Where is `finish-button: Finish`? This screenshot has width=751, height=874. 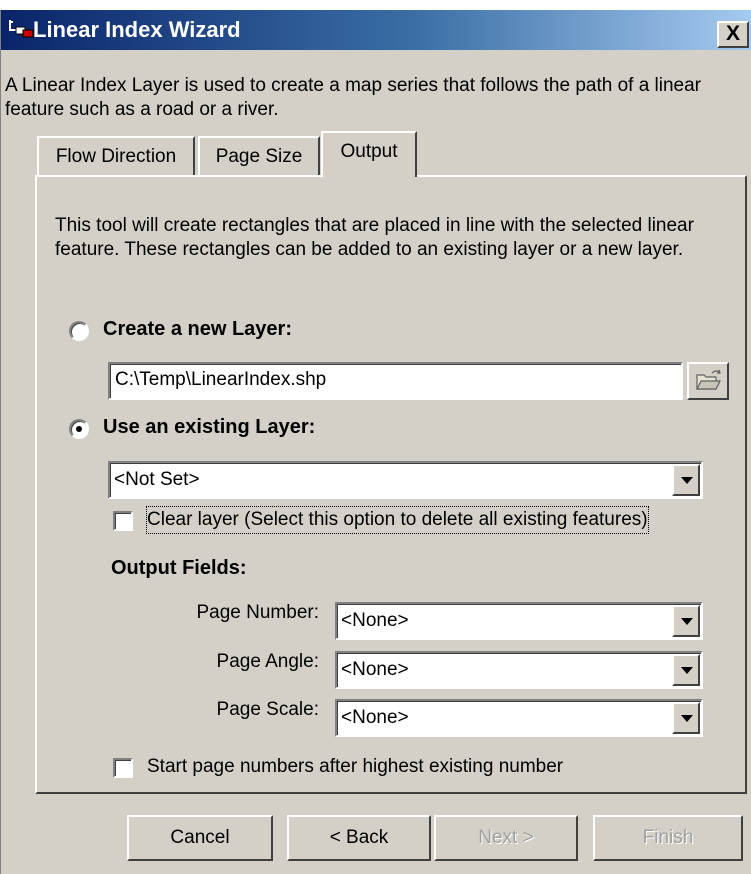
finish-button: Finish is located at coordinates (668, 838).